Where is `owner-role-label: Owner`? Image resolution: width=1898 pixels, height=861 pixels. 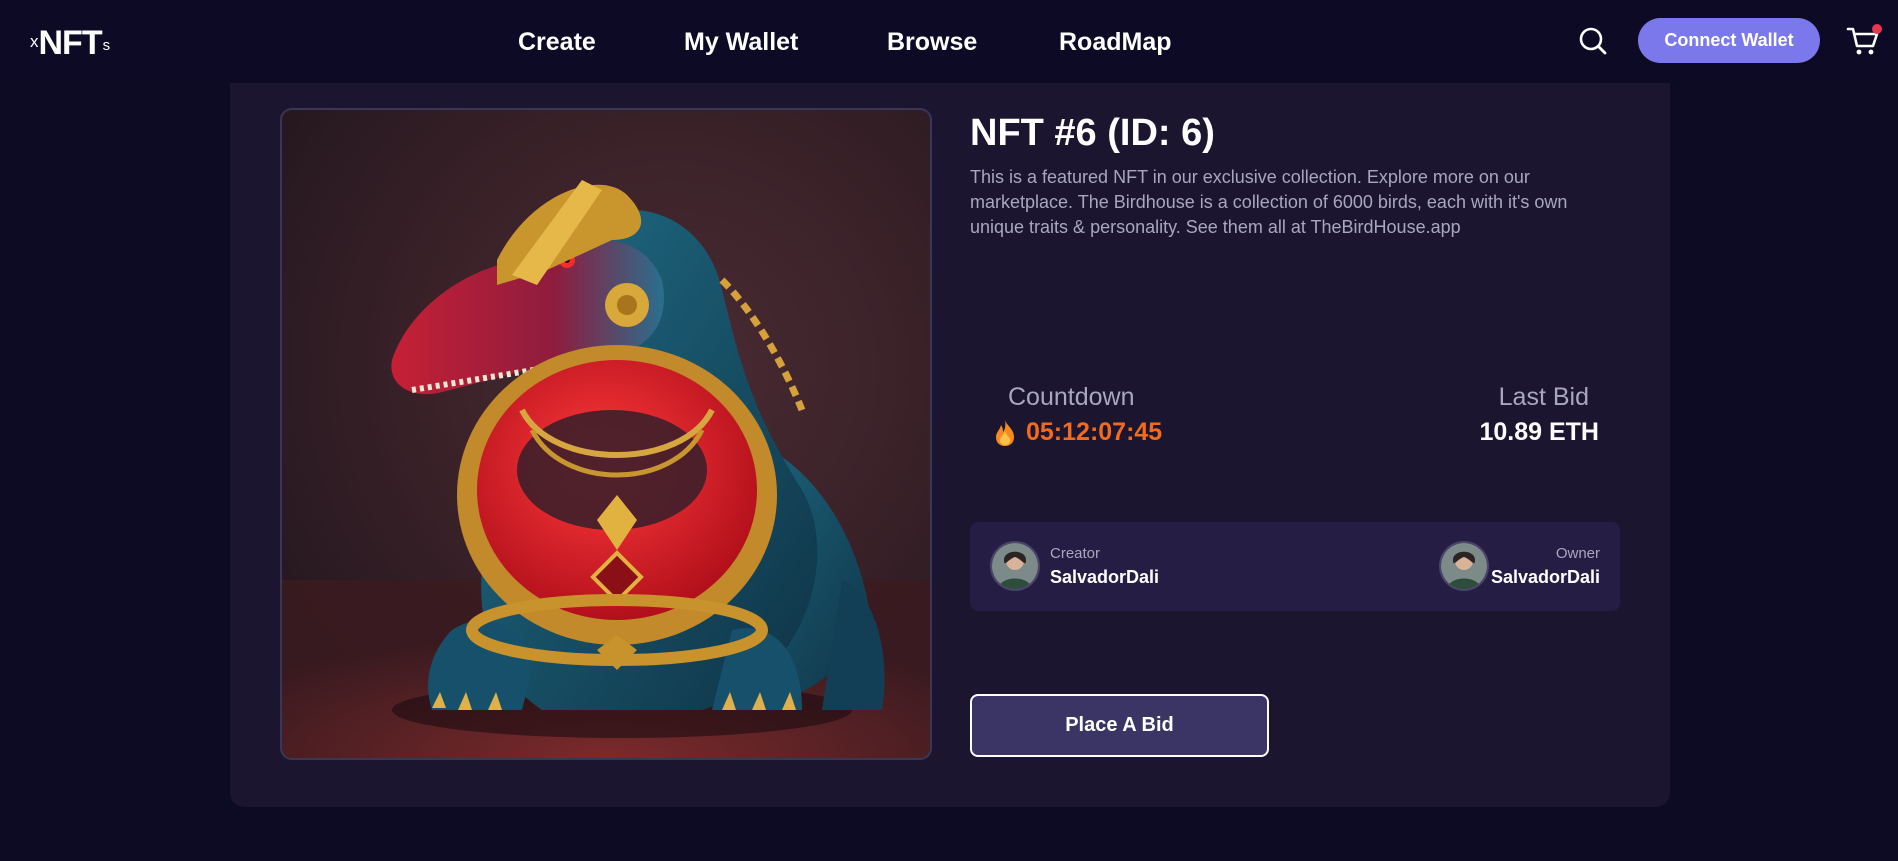 owner-role-label: Owner is located at coordinates (1577, 553).